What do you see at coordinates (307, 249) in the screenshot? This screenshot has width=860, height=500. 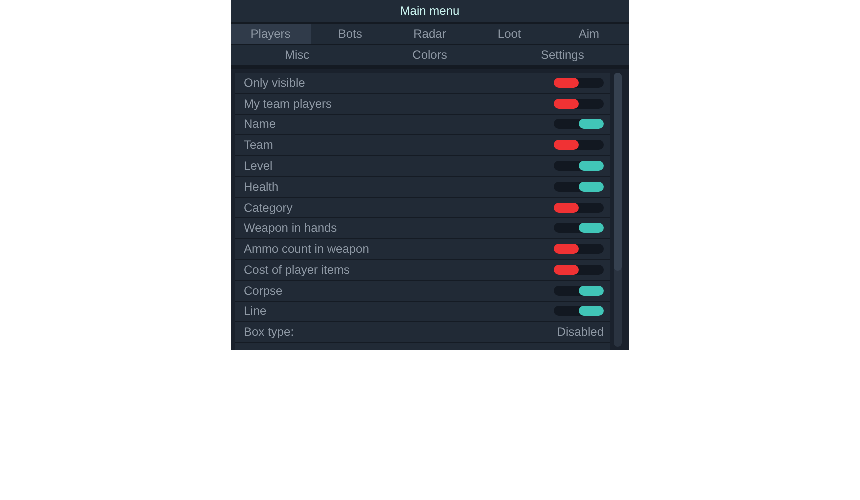 I see `option-label: Ammo count in weapon` at bounding box center [307, 249].